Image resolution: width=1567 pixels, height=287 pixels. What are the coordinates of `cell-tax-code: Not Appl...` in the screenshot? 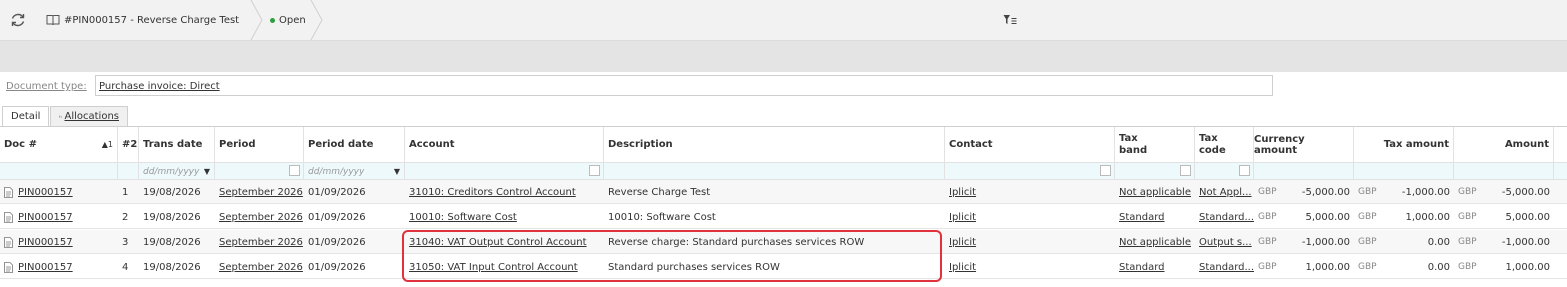 It's located at (1224, 192).